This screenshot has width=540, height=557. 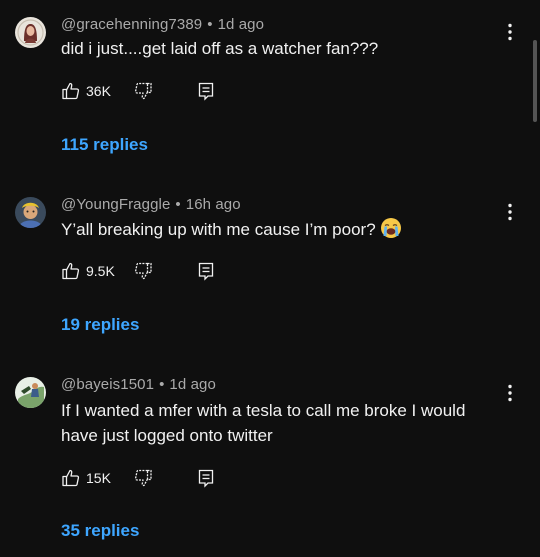 I want to click on like-count: 9.5K, so click(x=100, y=271).